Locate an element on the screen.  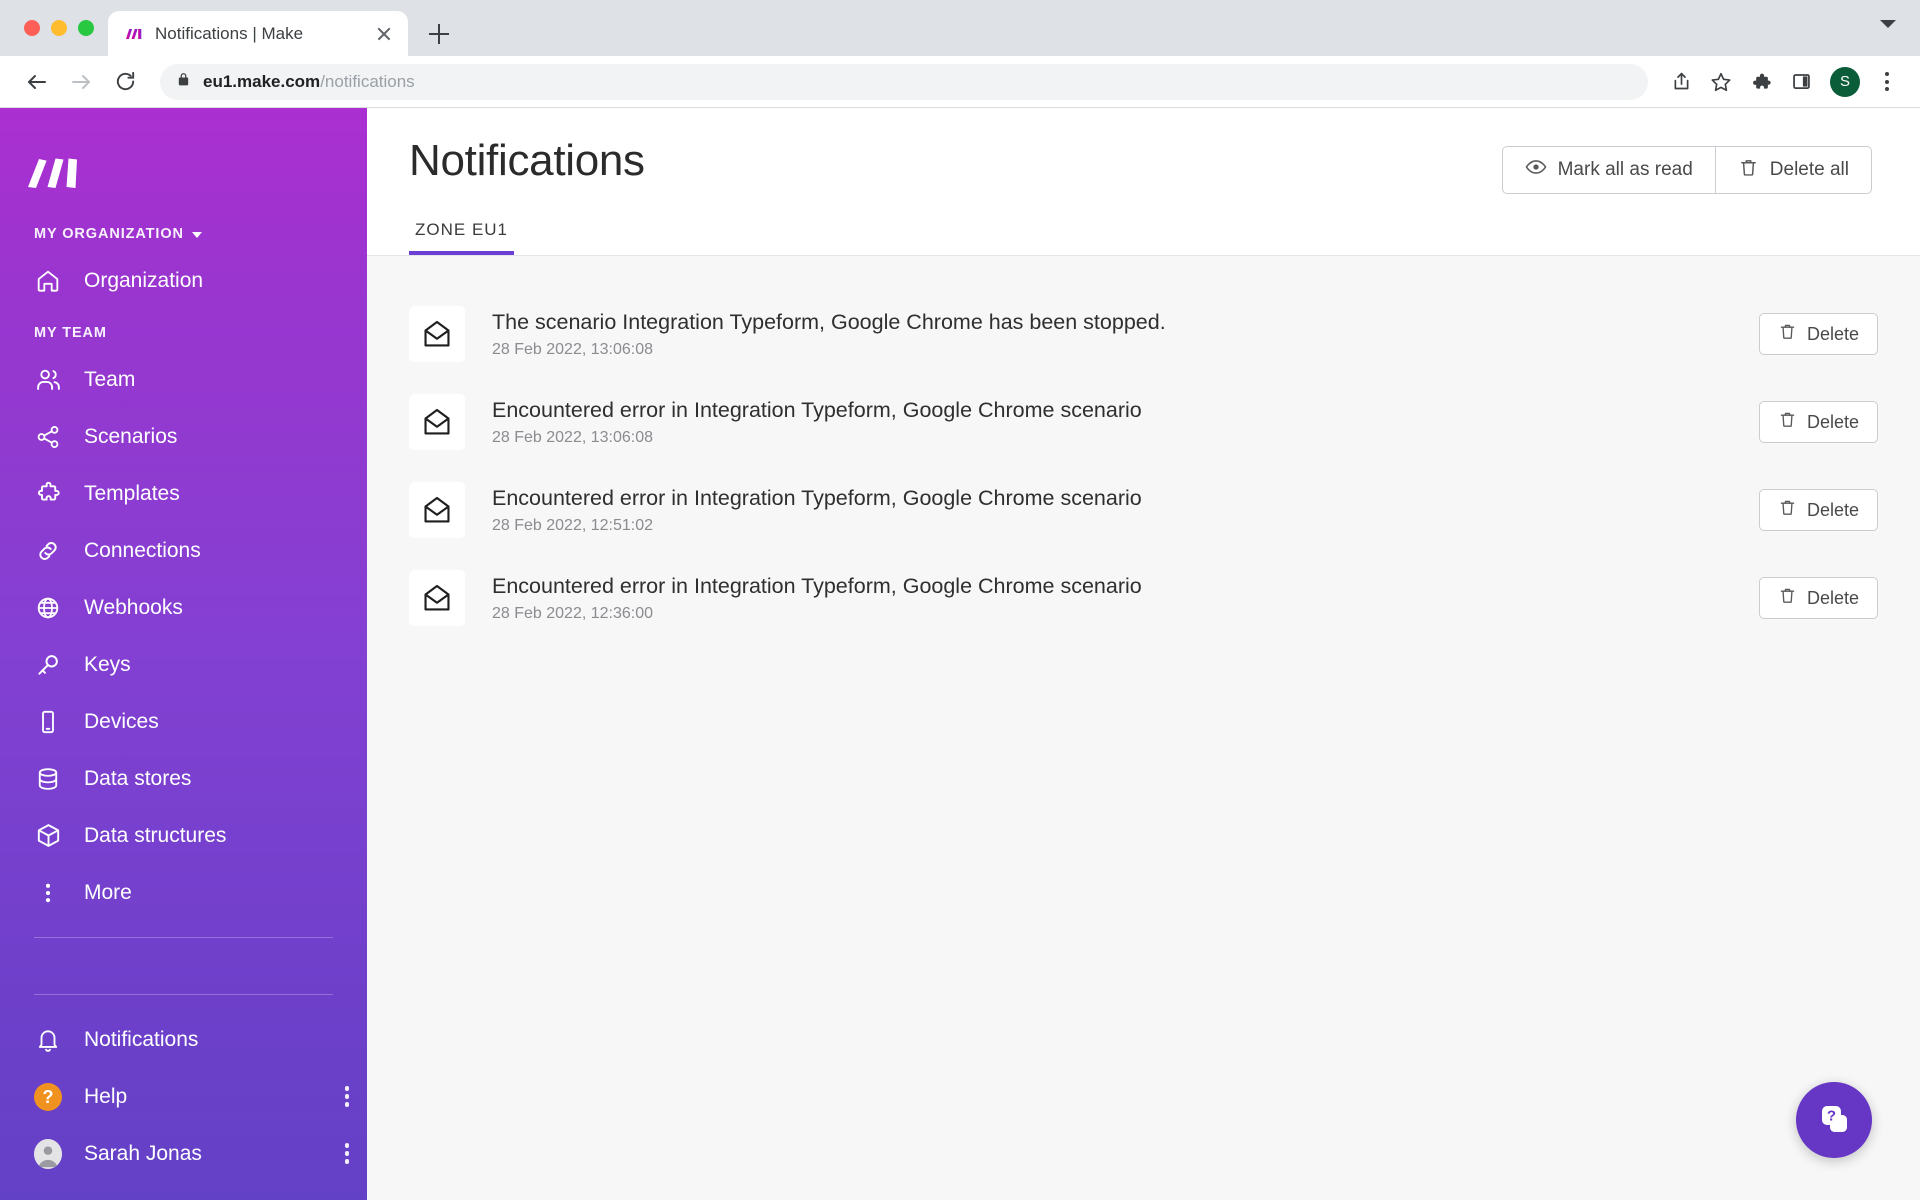
sidebar-item-label: More is located at coordinates (108, 892).